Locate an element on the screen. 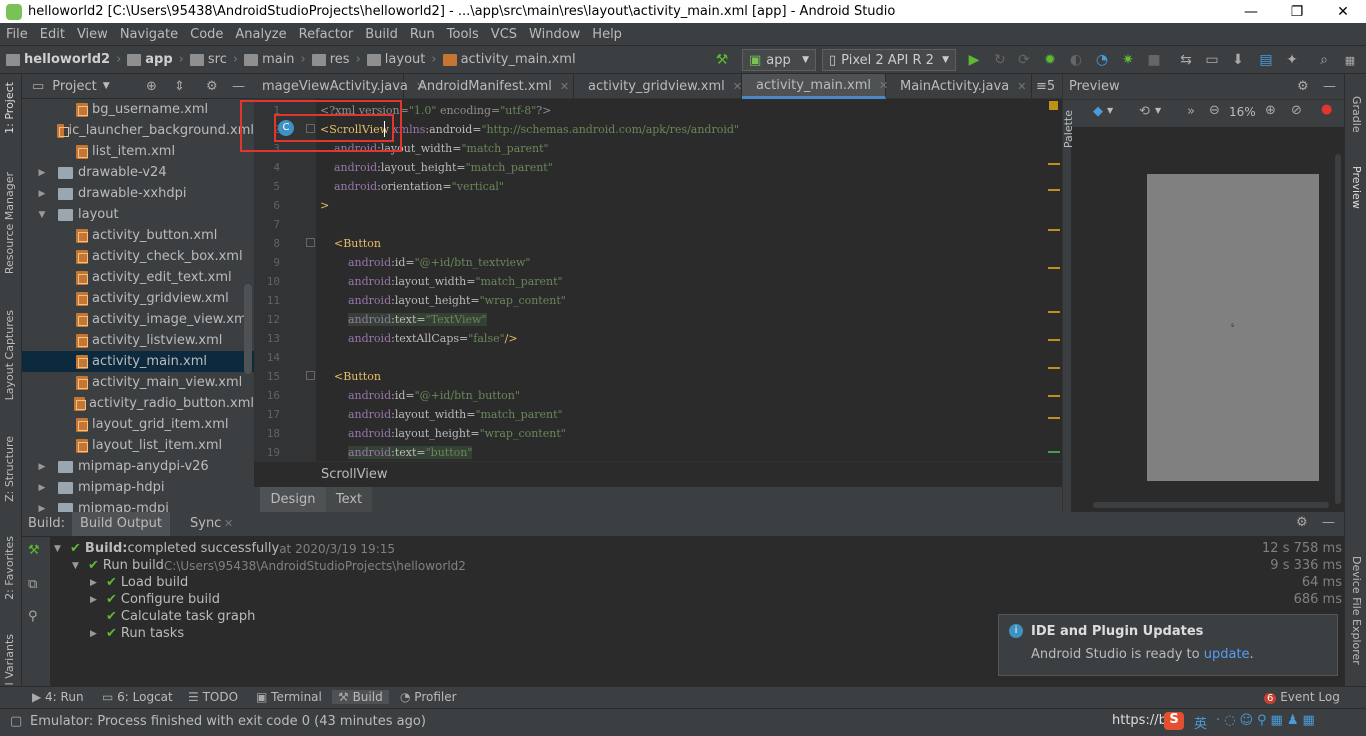 This screenshot has height=736, width=1366. apply-code-changes-icon: ⟳ is located at coordinates (1024, 60).